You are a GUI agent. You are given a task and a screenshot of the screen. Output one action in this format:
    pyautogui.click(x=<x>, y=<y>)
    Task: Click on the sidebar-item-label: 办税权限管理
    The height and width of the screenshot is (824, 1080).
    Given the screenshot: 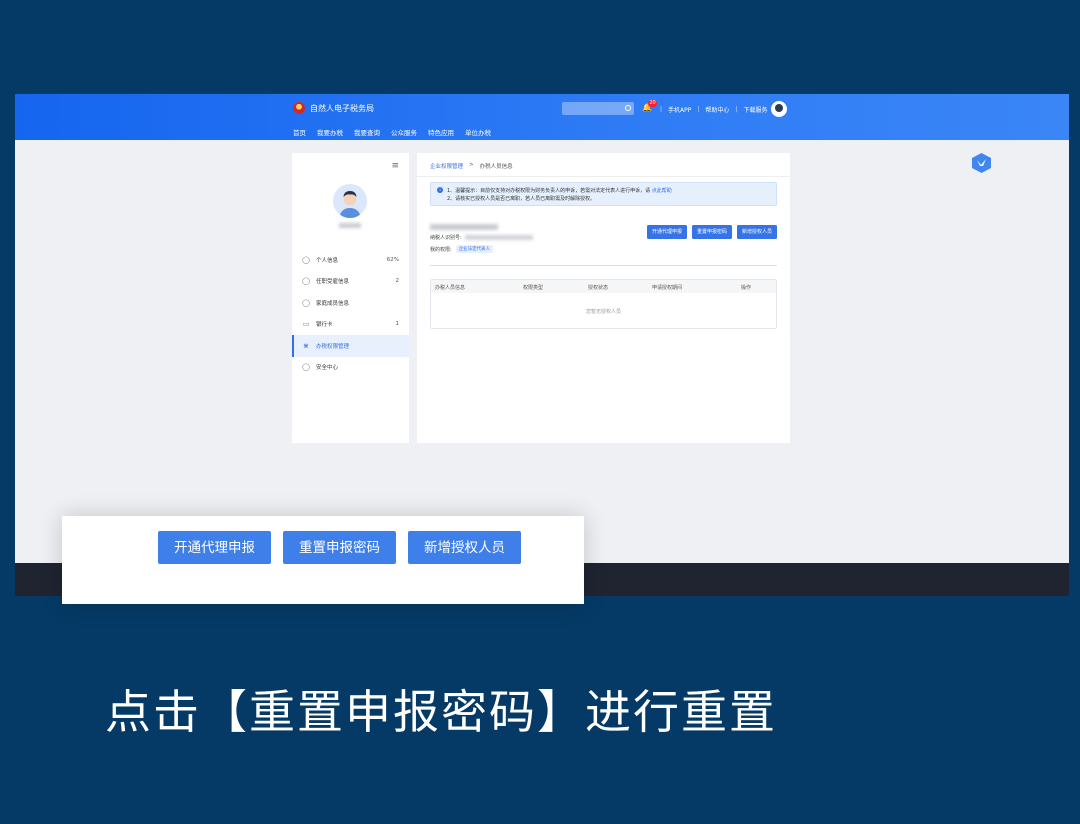 What is the action you would take?
    pyautogui.click(x=333, y=346)
    